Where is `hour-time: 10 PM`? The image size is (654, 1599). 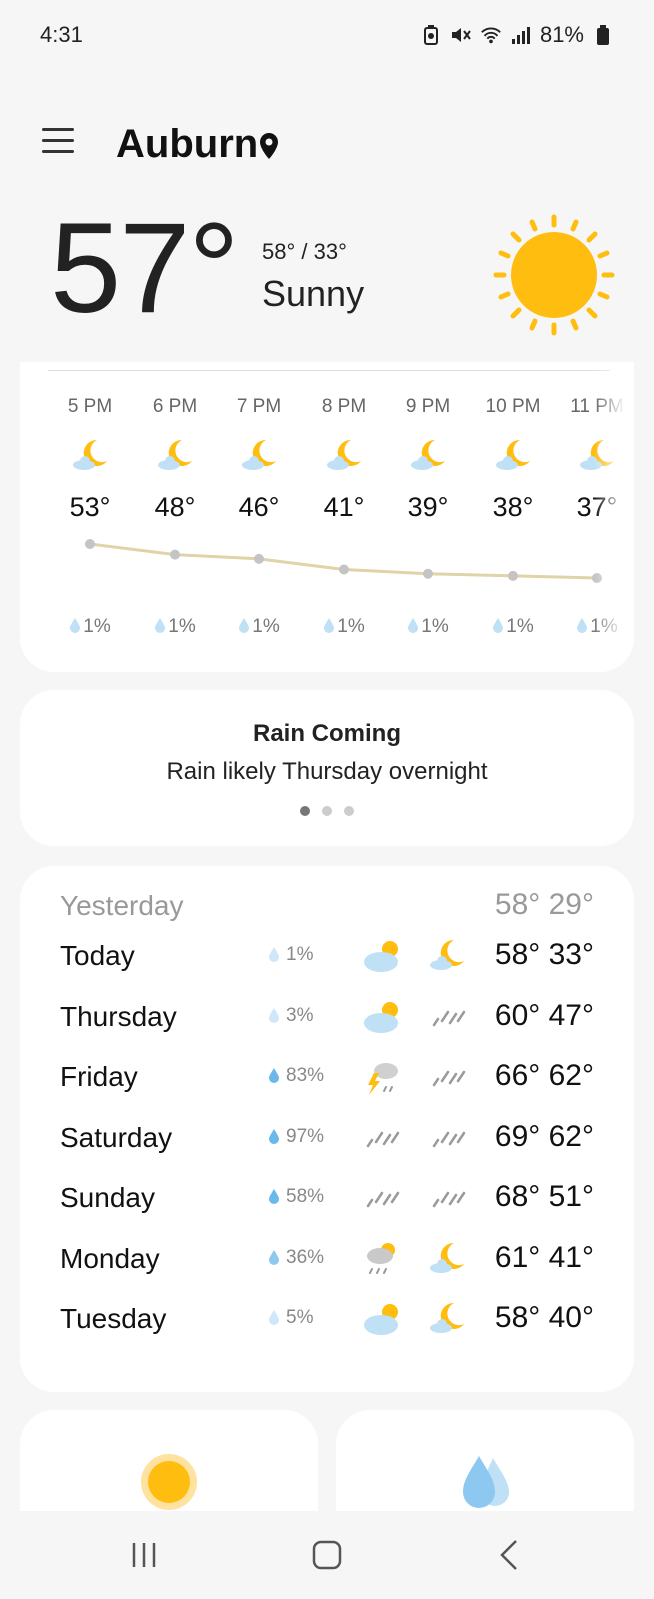
hour-time: 10 PM is located at coordinates (513, 406).